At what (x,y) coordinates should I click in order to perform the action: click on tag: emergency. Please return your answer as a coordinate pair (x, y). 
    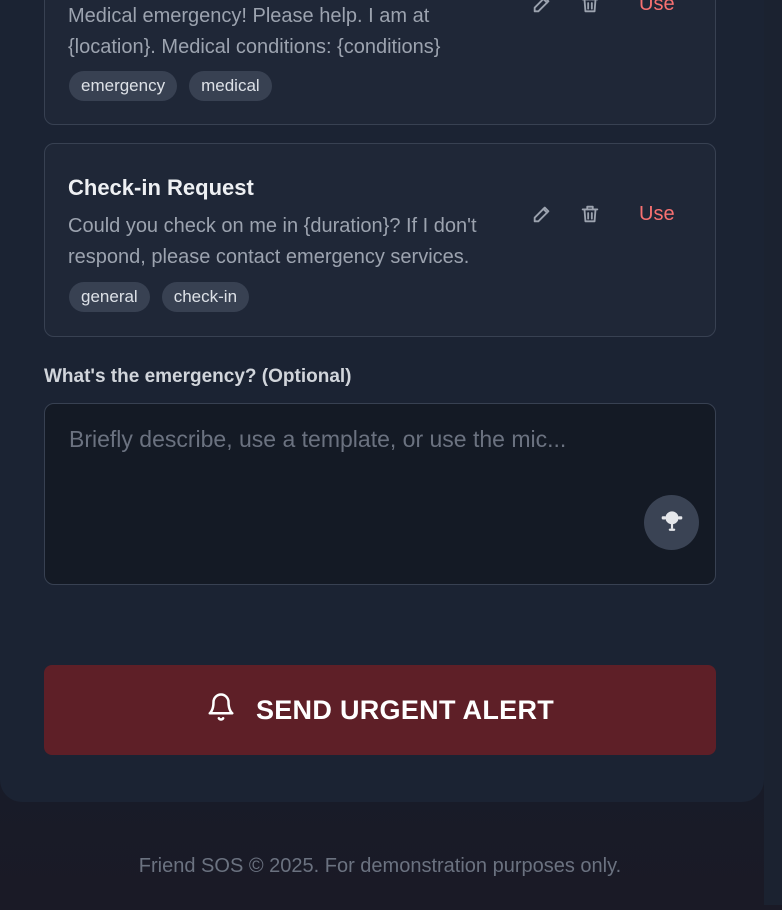
    Looking at the image, I should click on (123, 86).